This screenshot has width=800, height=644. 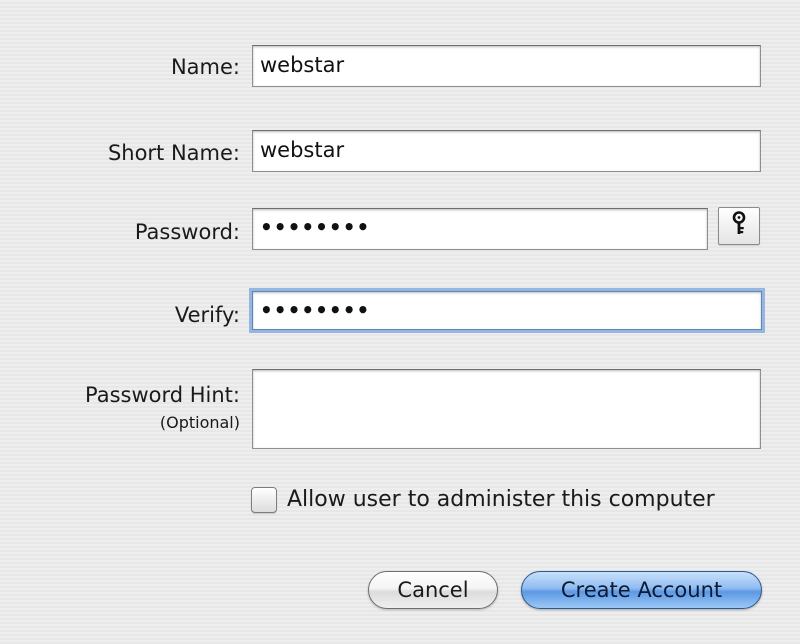 I want to click on password-assistant-button, so click(x=739, y=226).